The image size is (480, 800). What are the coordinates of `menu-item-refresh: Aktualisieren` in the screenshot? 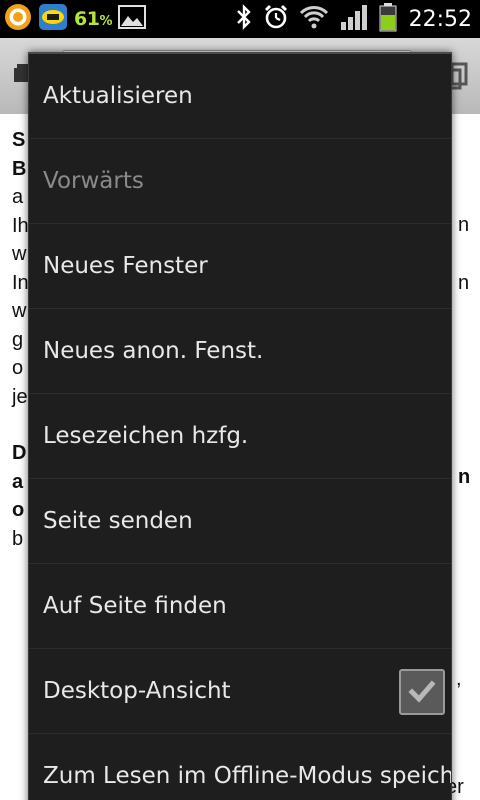 It's located at (240, 96).